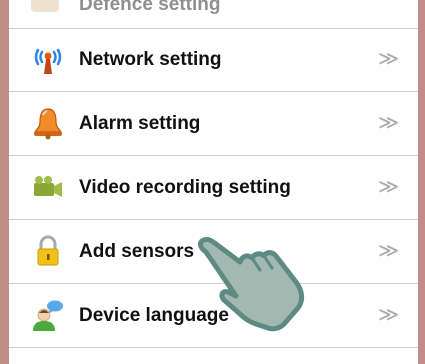 The image size is (425, 364). I want to click on menu-item-label: Video recording setting, so click(185, 187).